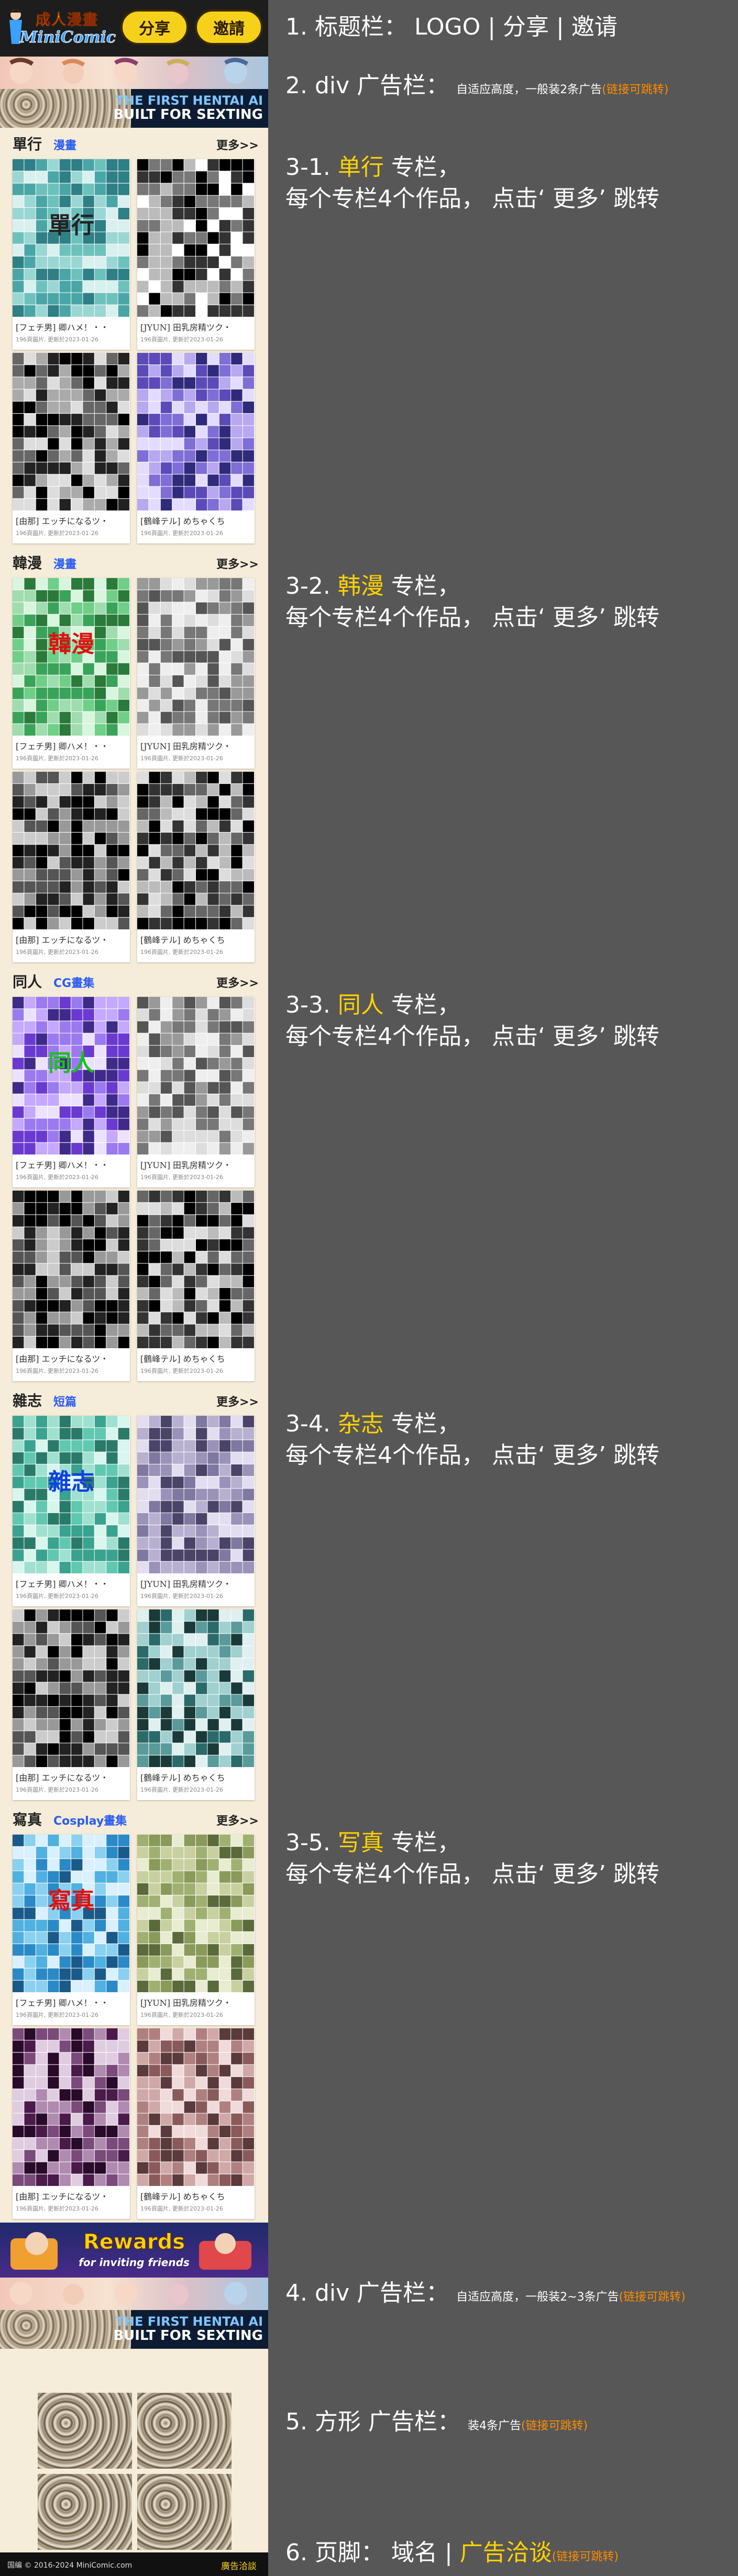  What do you see at coordinates (61, 28) in the screenshot?
I see `site-logo: 成人漫畫 MiniComic` at bounding box center [61, 28].